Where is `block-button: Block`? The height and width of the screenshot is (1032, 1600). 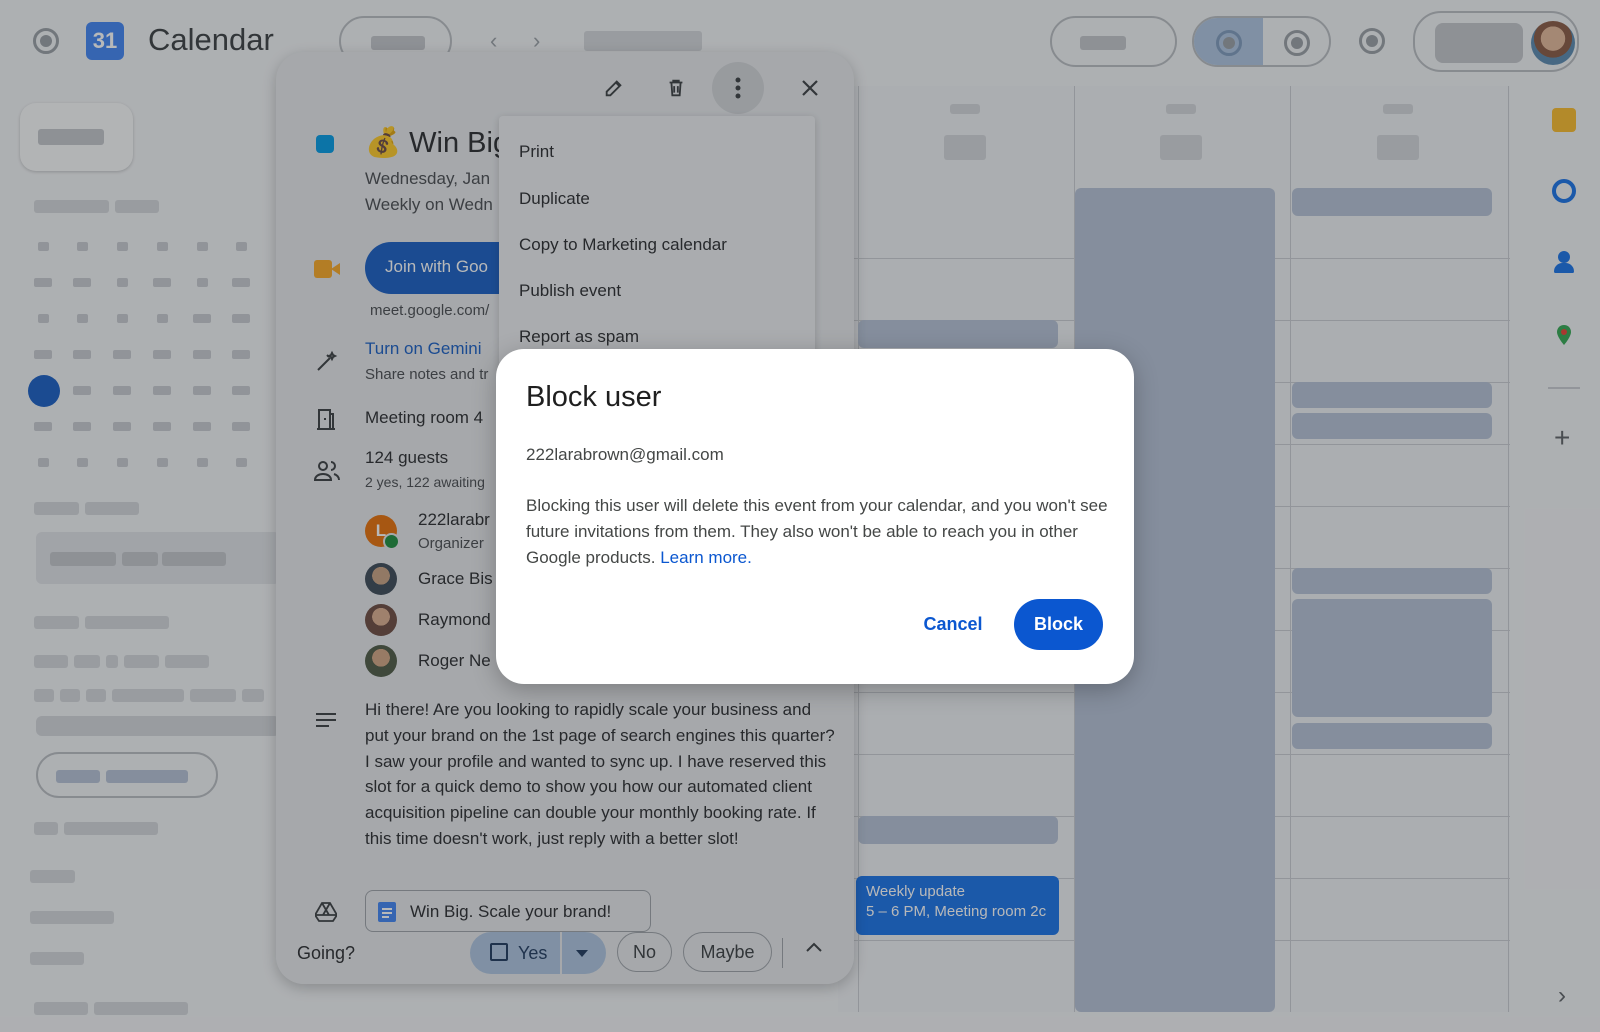 block-button: Block is located at coordinates (1058, 624).